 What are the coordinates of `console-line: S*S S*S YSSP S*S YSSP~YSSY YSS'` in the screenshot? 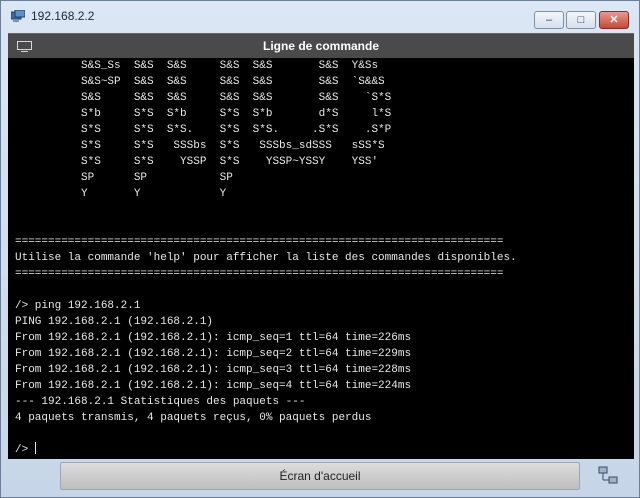 It's located at (230, 162).